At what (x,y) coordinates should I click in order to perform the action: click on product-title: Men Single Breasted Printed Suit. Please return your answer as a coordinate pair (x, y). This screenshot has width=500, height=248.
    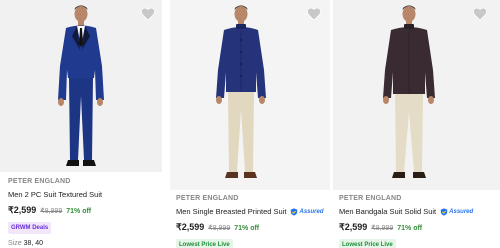
    Looking at the image, I should click on (231, 212).